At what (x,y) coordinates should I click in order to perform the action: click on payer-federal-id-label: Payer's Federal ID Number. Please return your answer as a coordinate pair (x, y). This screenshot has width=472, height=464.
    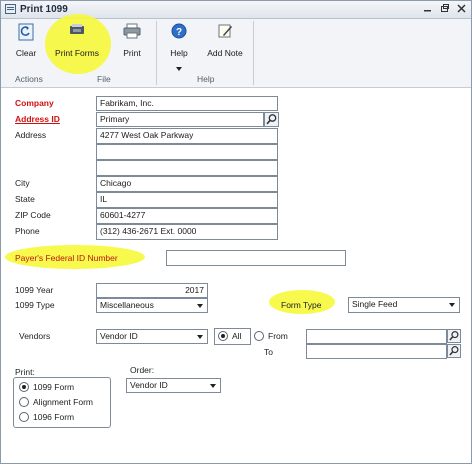
    Looking at the image, I should click on (66, 258).